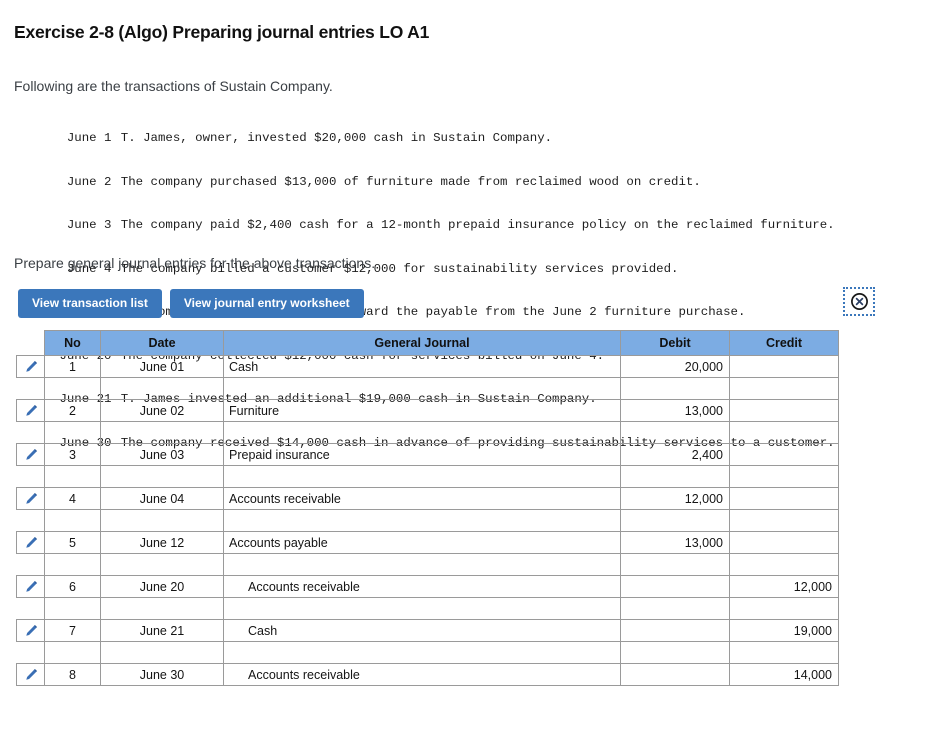  Describe the element at coordinates (266, 303) in the screenshot. I see `view-journal-entry-worksheet-button: View journal entry worksheet` at that location.